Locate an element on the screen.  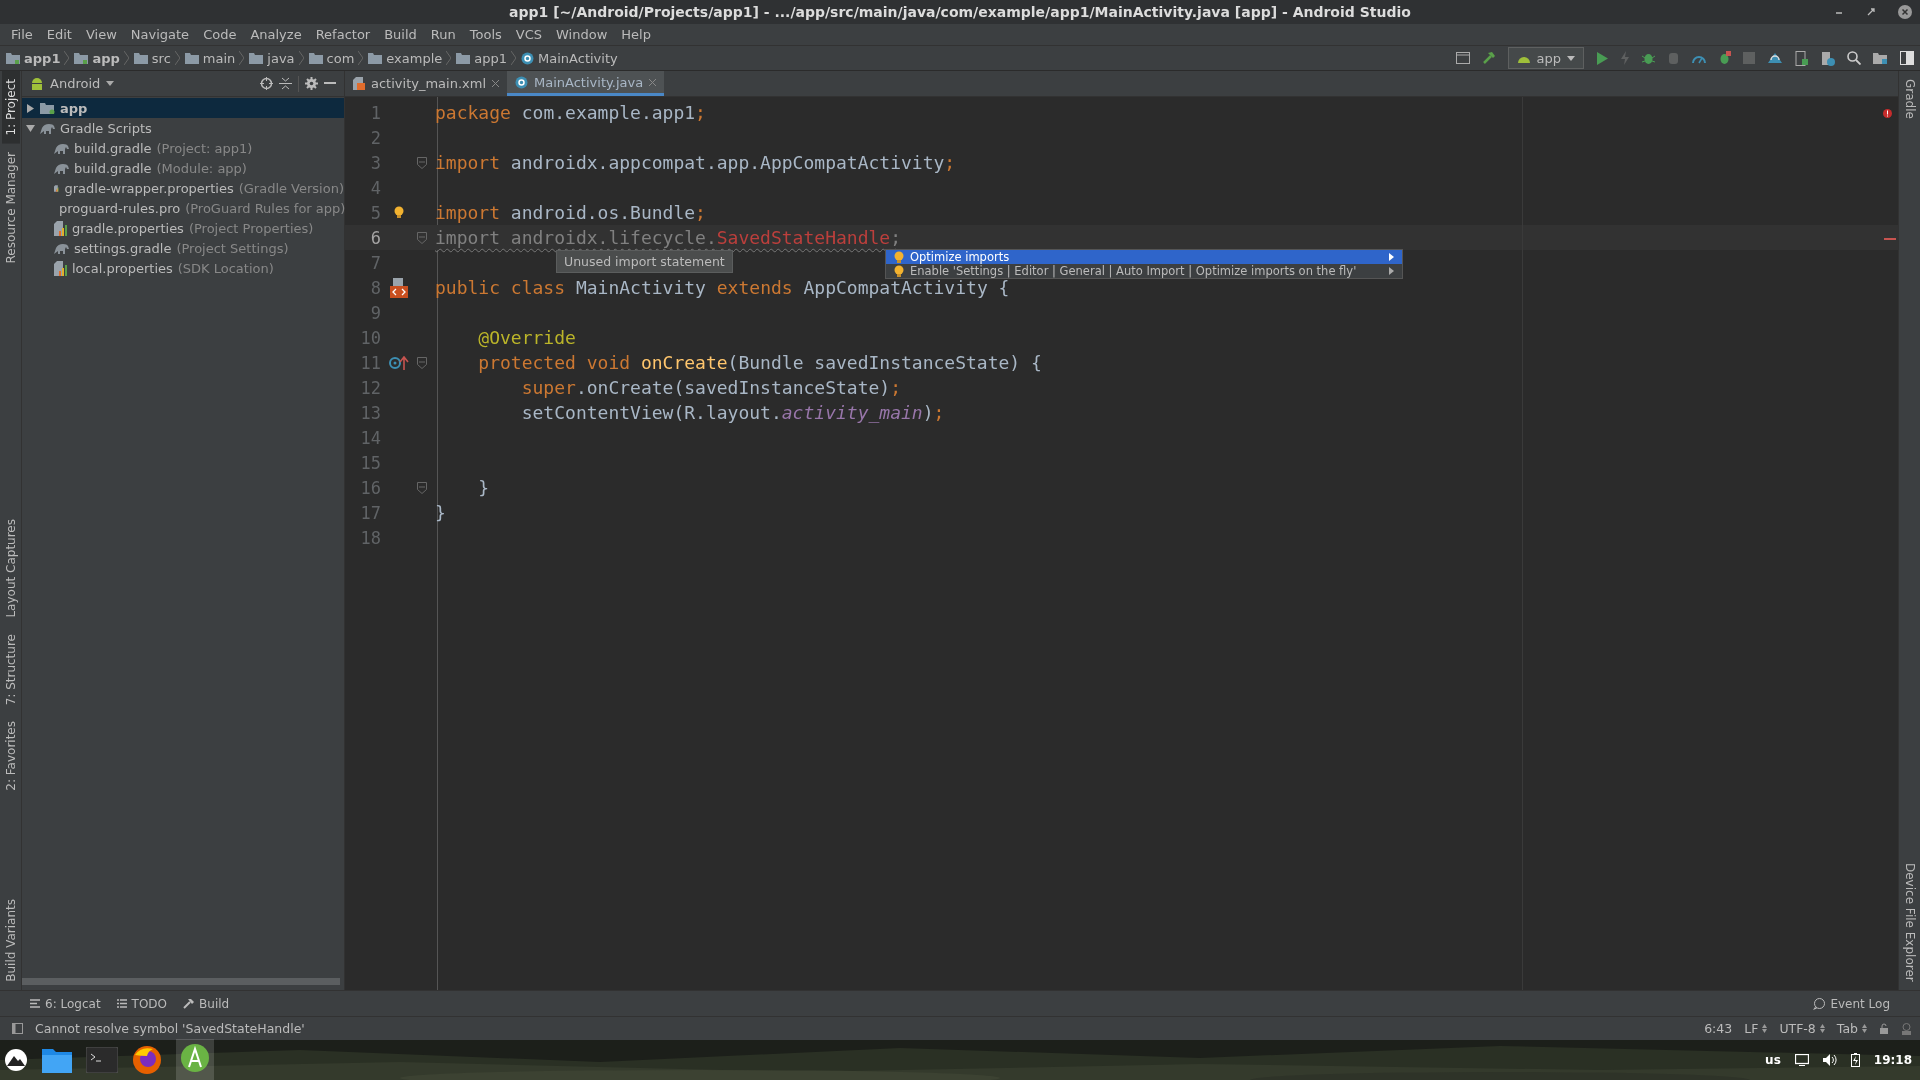
tool-window-tab: 1: Project is located at coordinates (10, 107).